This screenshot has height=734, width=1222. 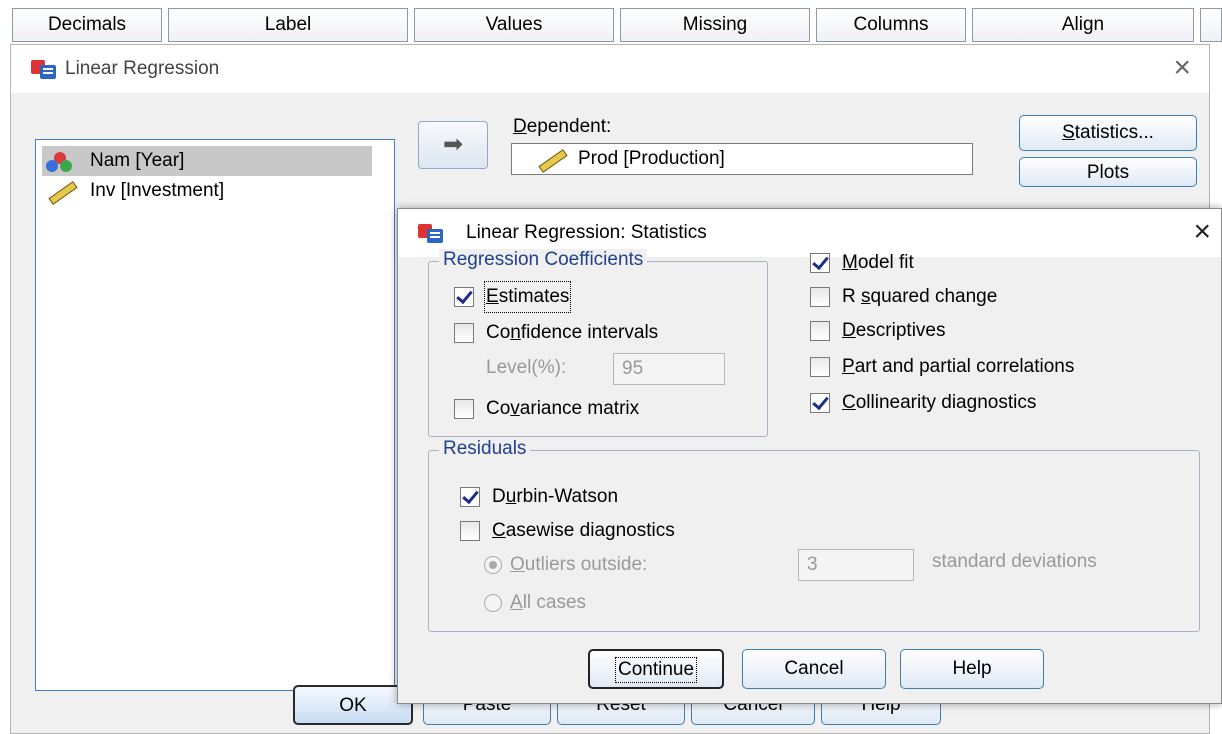 What do you see at coordinates (572, 332) in the screenshot?
I see `checkbox-label: Confidence intervals` at bounding box center [572, 332].